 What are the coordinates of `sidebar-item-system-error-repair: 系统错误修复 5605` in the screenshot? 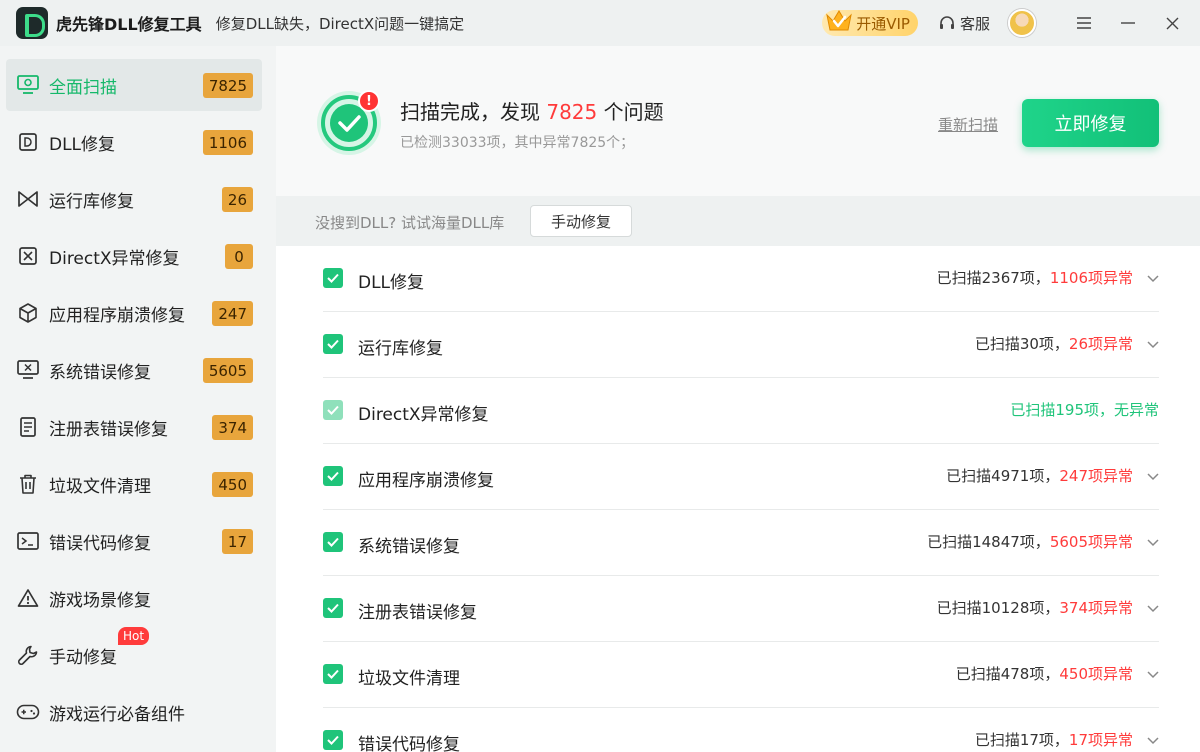 It's located at (134, 370).